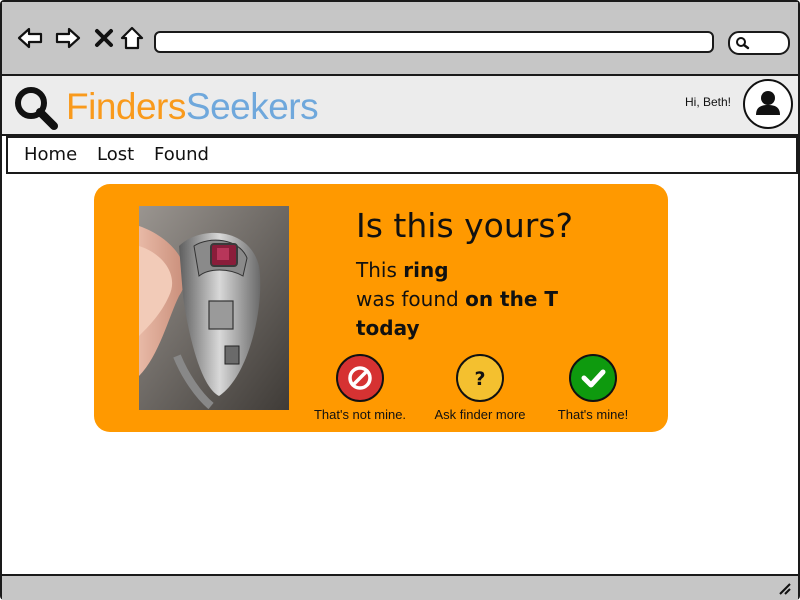  I want to click on forward-arrow-icon, so click(68, 38).